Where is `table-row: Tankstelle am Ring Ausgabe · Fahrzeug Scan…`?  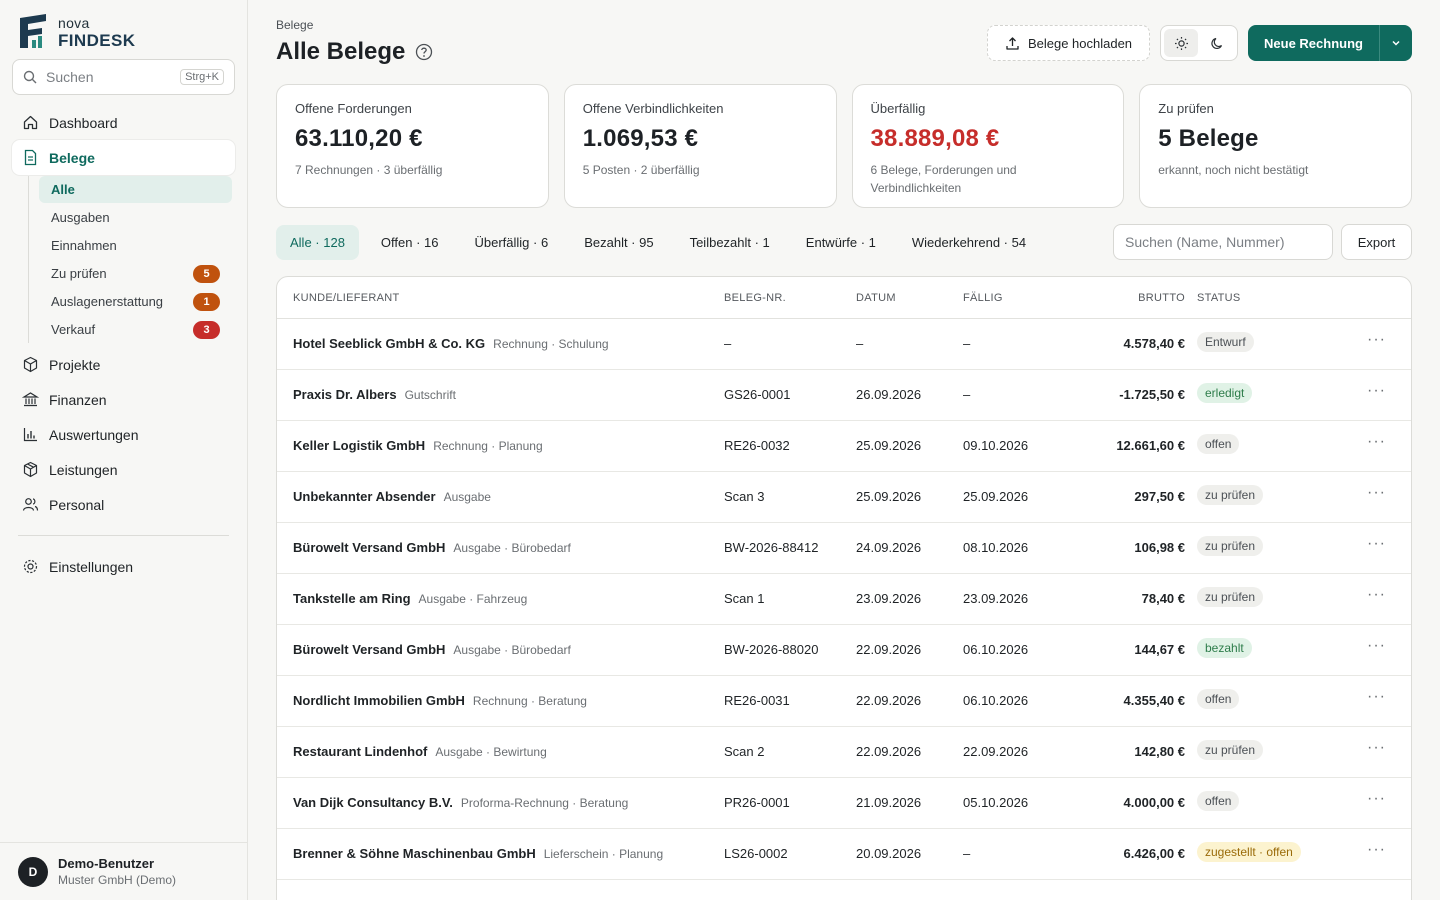 table-row: Tankstelle am Ring Ausgabe · Fahrzeug Scan… is located at coordinates (844, 599).